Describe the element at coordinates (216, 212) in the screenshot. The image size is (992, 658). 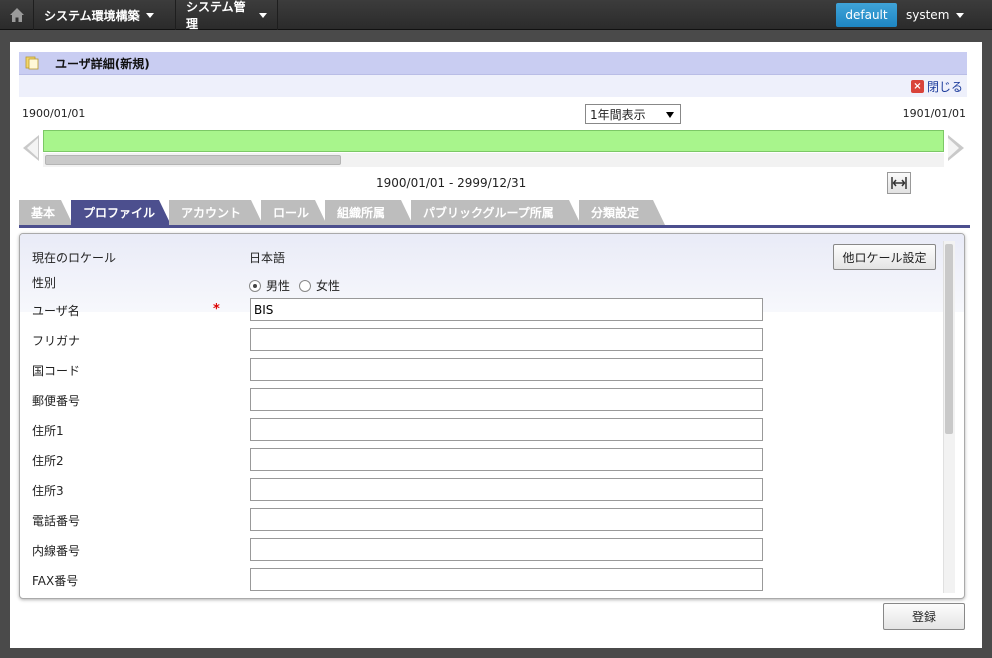
I see `tab-account: アカウント` at that location.